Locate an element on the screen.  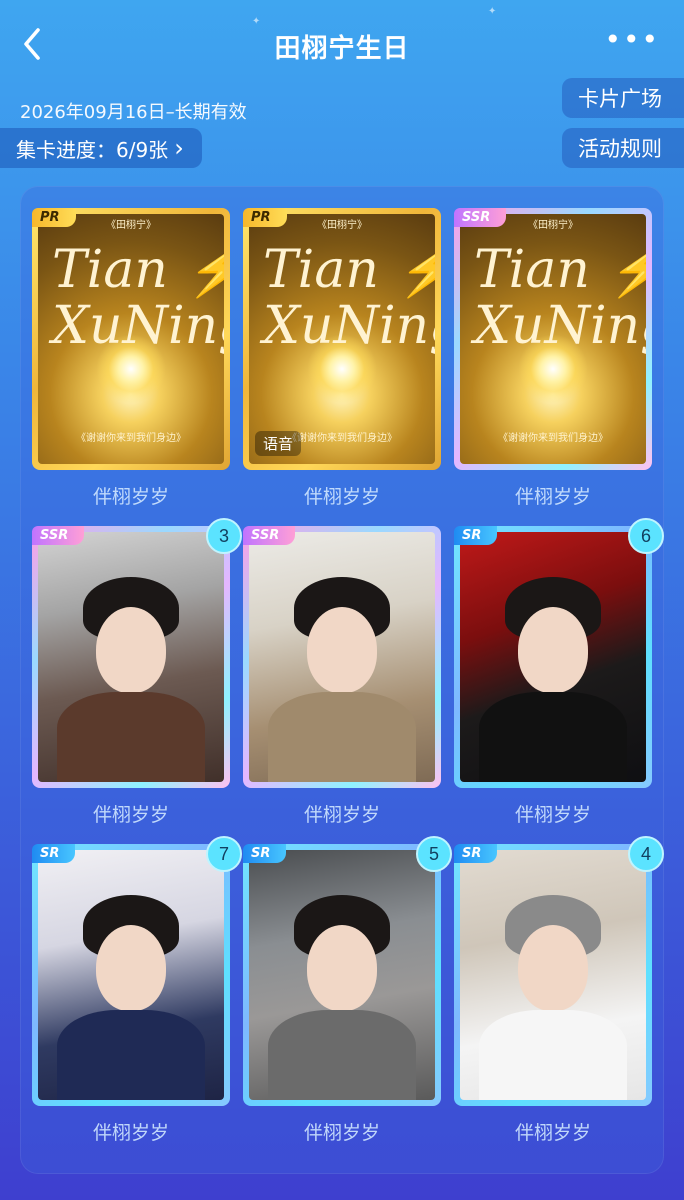
card-plaza-button: 卡片广场 is located at coordinates (623, 98).